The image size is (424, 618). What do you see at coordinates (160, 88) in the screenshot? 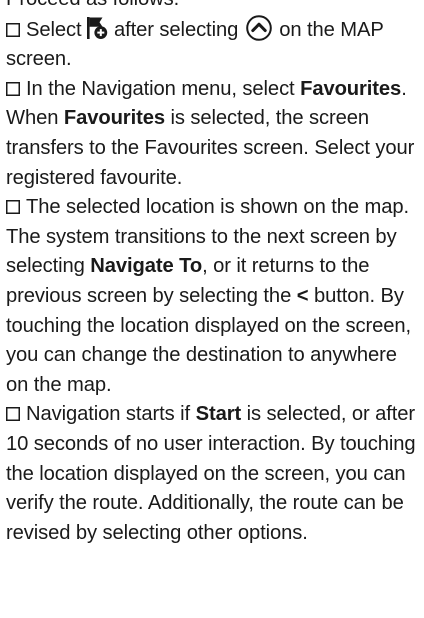
I see `step-2-text-a: In the Navigation menu, select` at bounding box center [160, 88].